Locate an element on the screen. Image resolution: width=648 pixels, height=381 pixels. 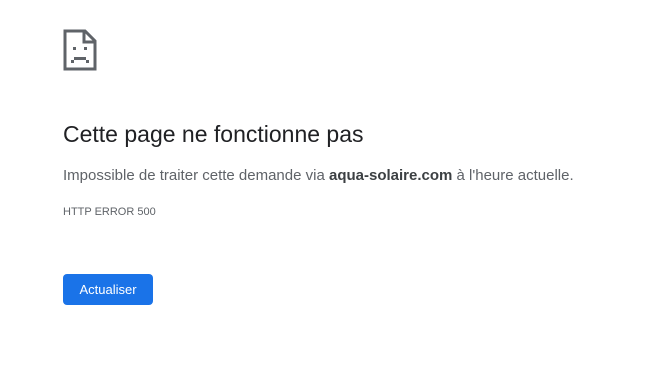
error-code: HTTP ERROR 500 is located at coordinates (109, 212).